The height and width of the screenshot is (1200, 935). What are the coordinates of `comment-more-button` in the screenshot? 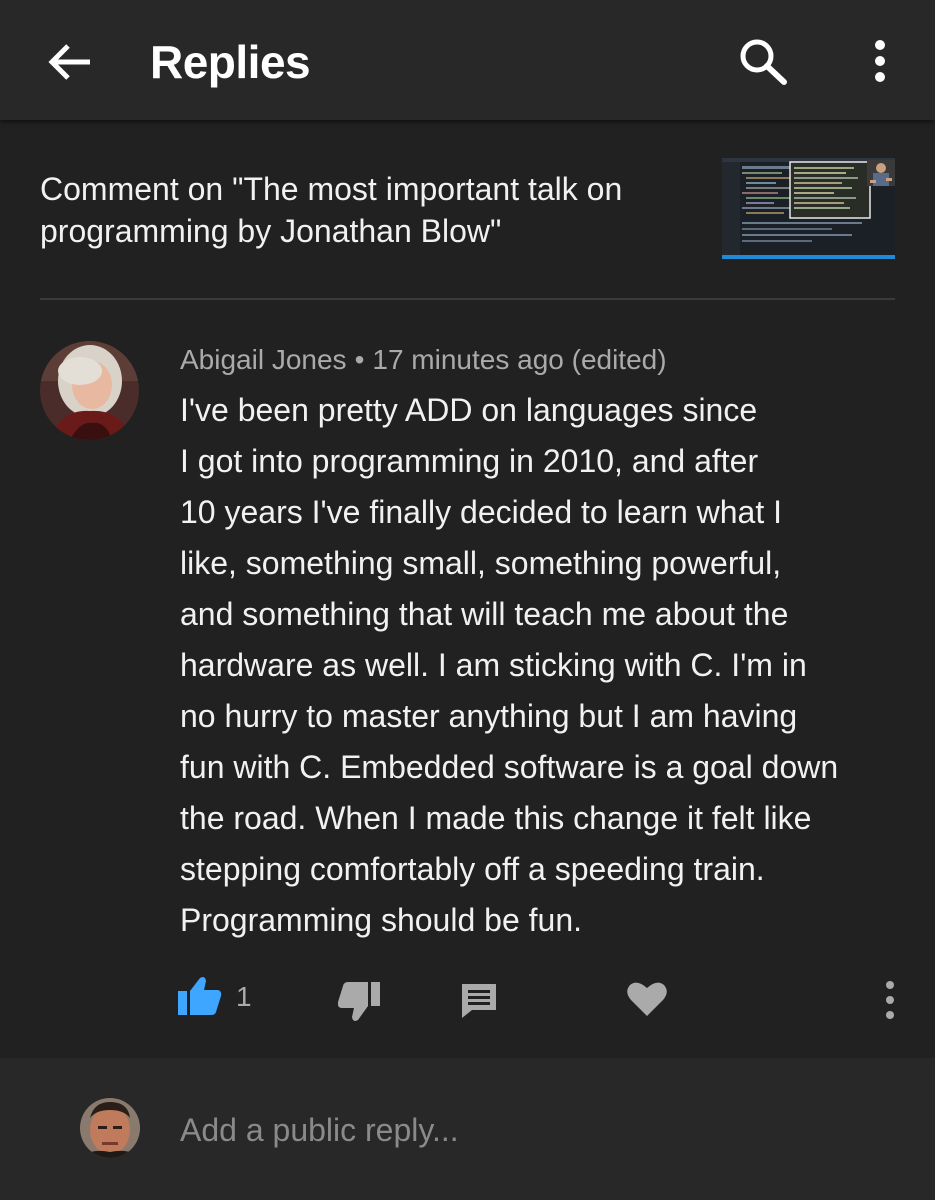 It's located at (890, 1000).